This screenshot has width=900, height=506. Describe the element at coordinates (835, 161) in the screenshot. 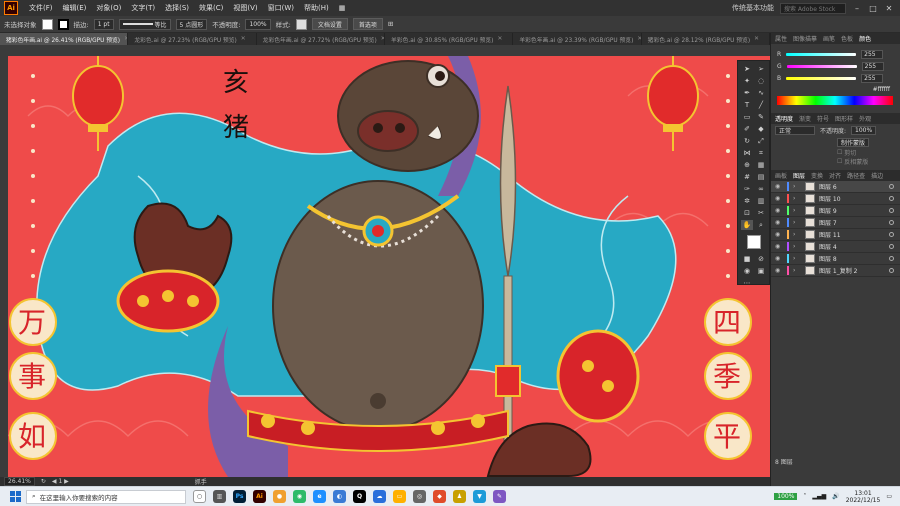

I see `invert-mask-checkbox: ☐ 反相蒙版` at that location.